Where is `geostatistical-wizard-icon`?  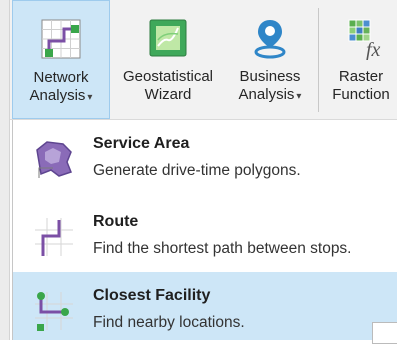
geostatistical-wizard-icon is located at coordinates (168, 38).